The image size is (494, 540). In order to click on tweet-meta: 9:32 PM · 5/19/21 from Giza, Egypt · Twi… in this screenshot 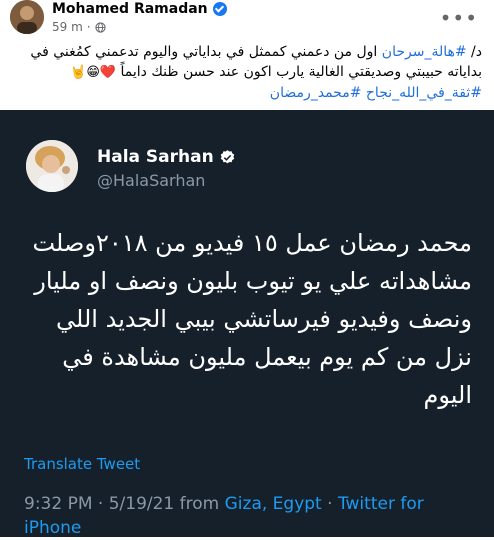, I will do `click(244, 516)`.